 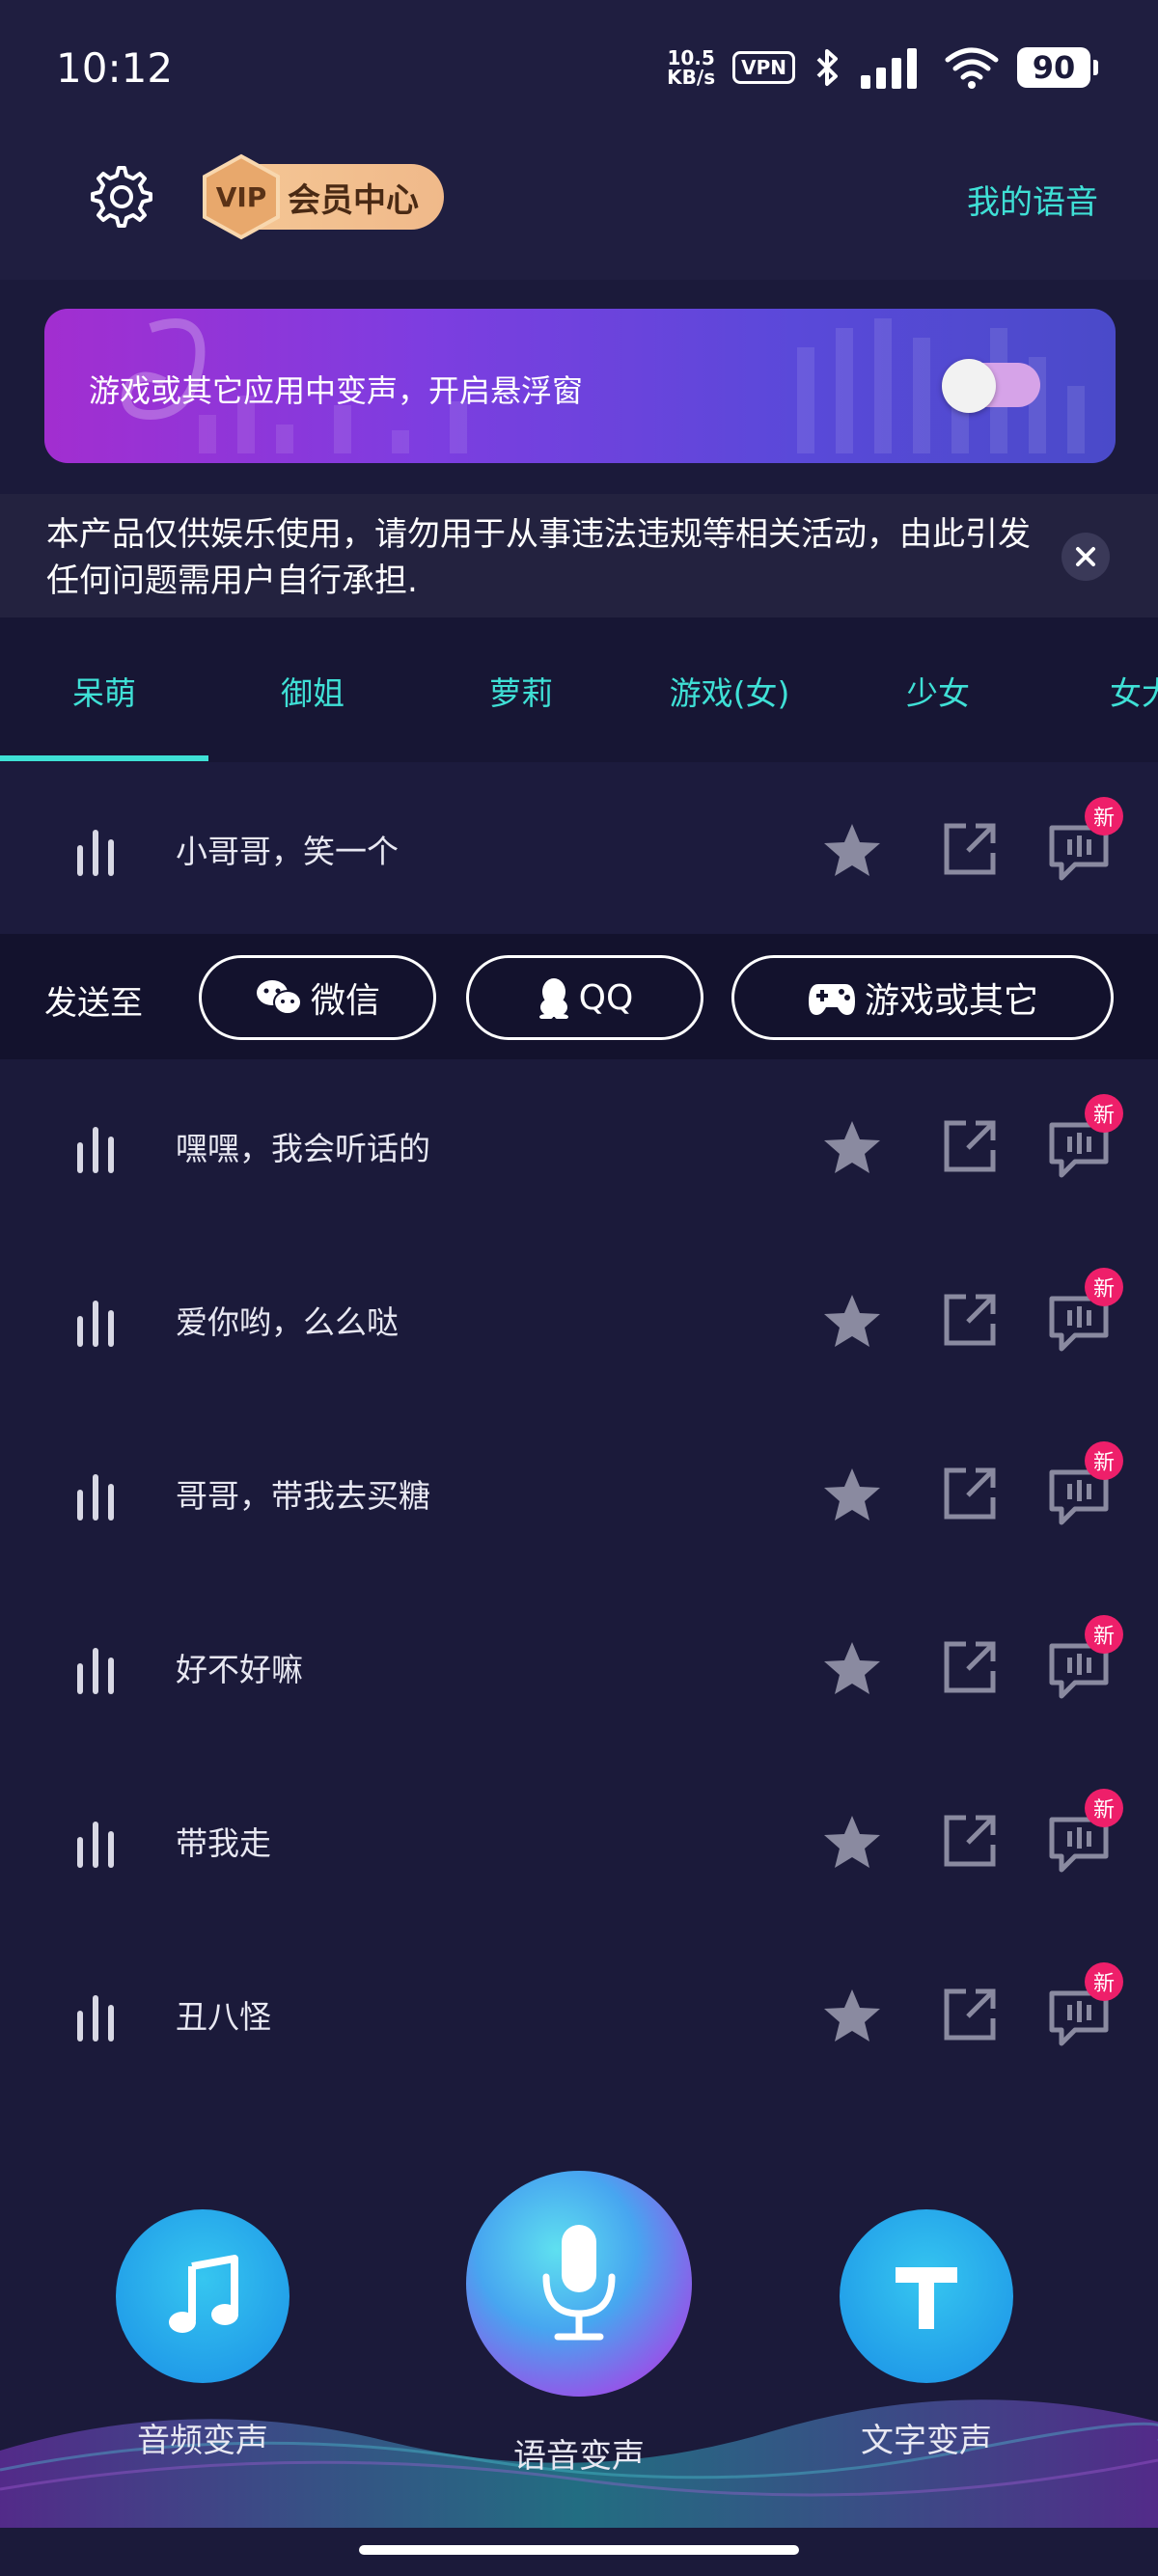 I want to click on text-change-label: 文字变声, so click(x=926, y=2441).